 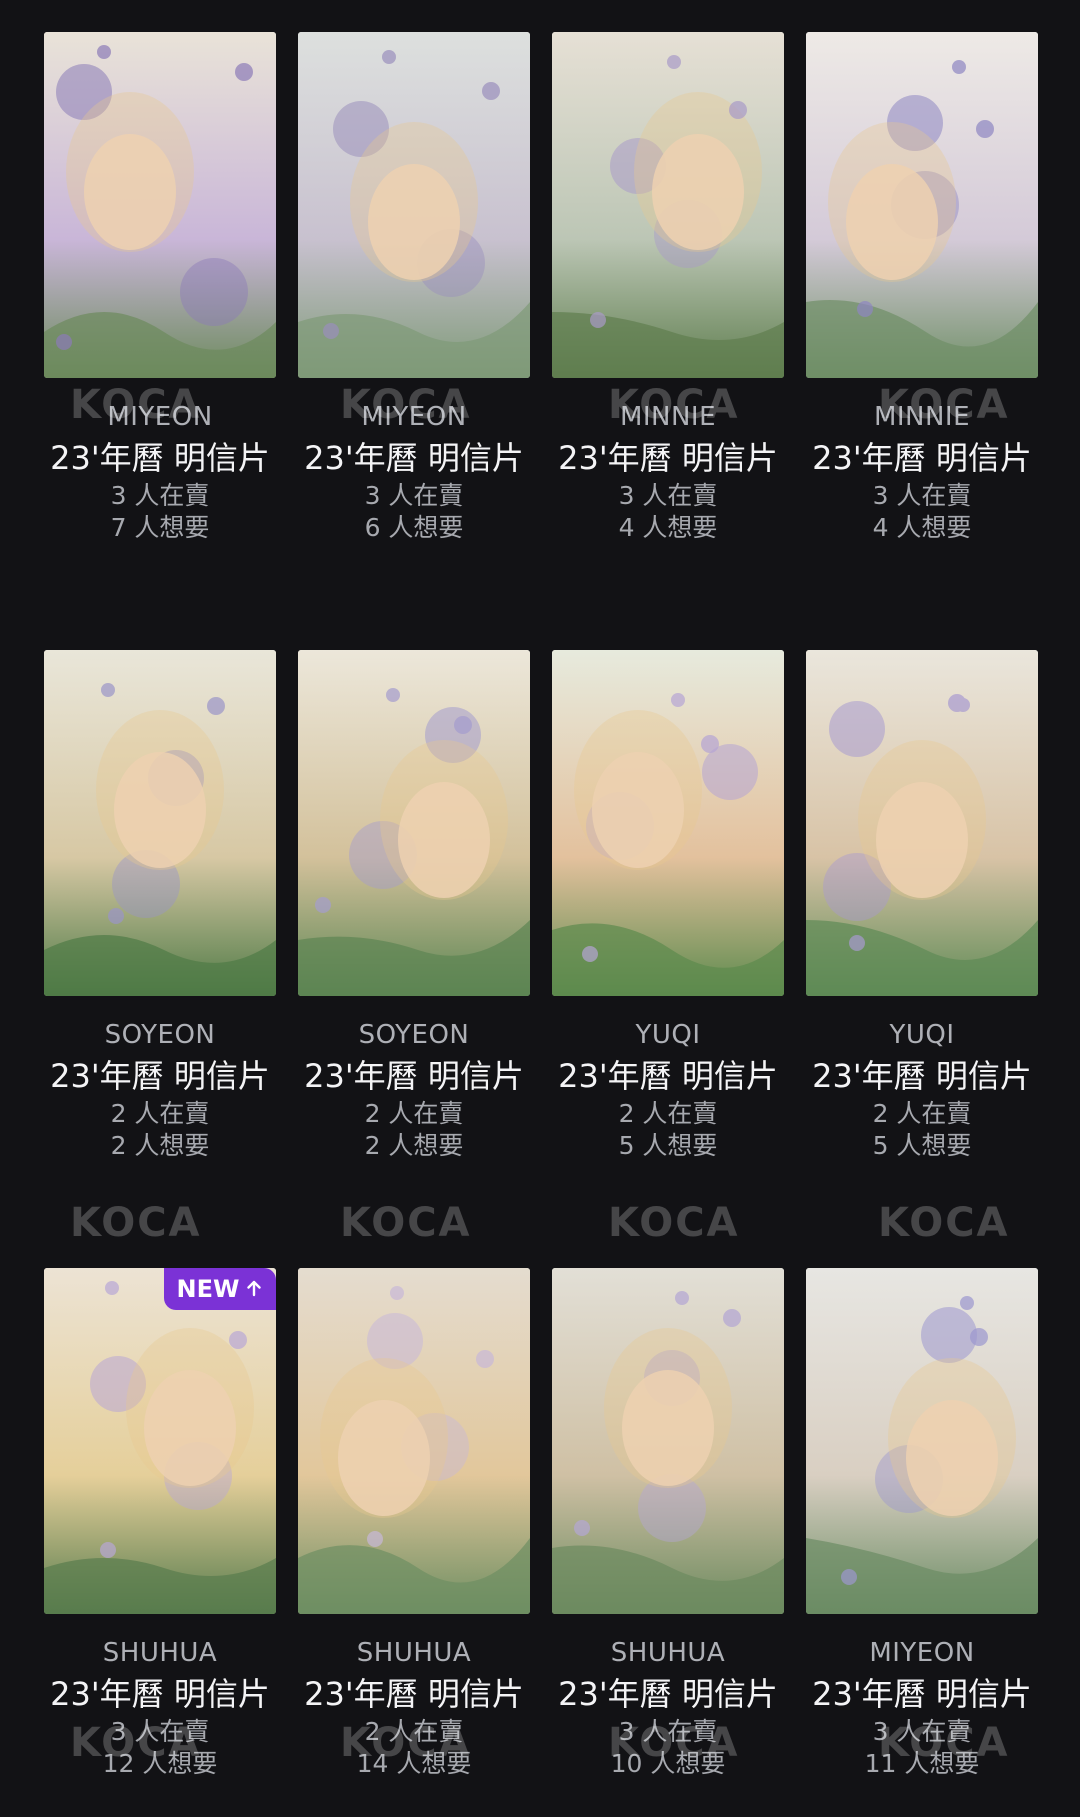 I want to click on photocard-item: NEW SHUHUA 23'年曆 明信片 3 人在賣 12 人想要, so click(x=160, y=1524).